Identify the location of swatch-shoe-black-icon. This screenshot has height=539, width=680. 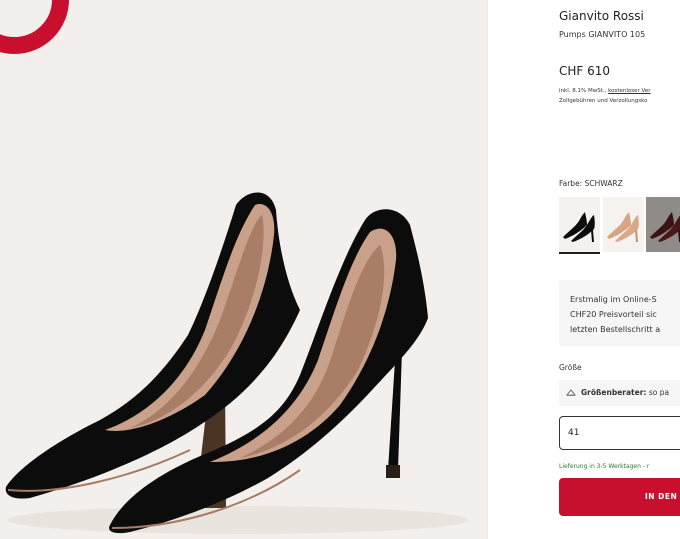
(579, 227).